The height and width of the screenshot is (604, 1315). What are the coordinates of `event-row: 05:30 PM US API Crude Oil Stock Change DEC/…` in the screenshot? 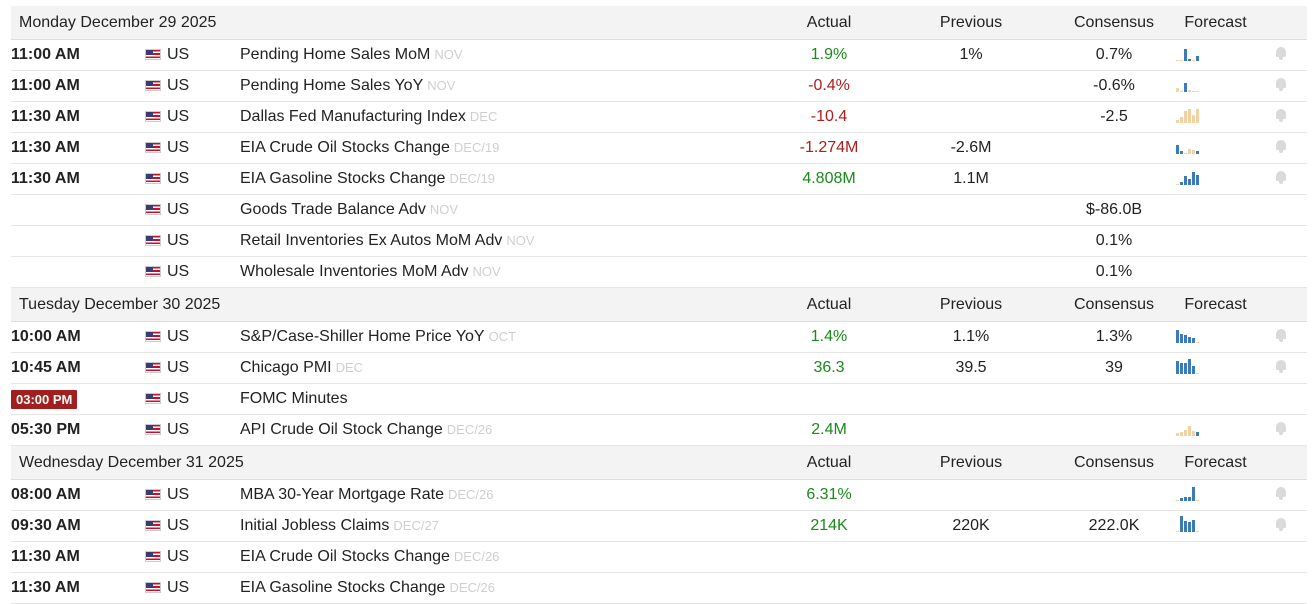 It's located at (659, 430).